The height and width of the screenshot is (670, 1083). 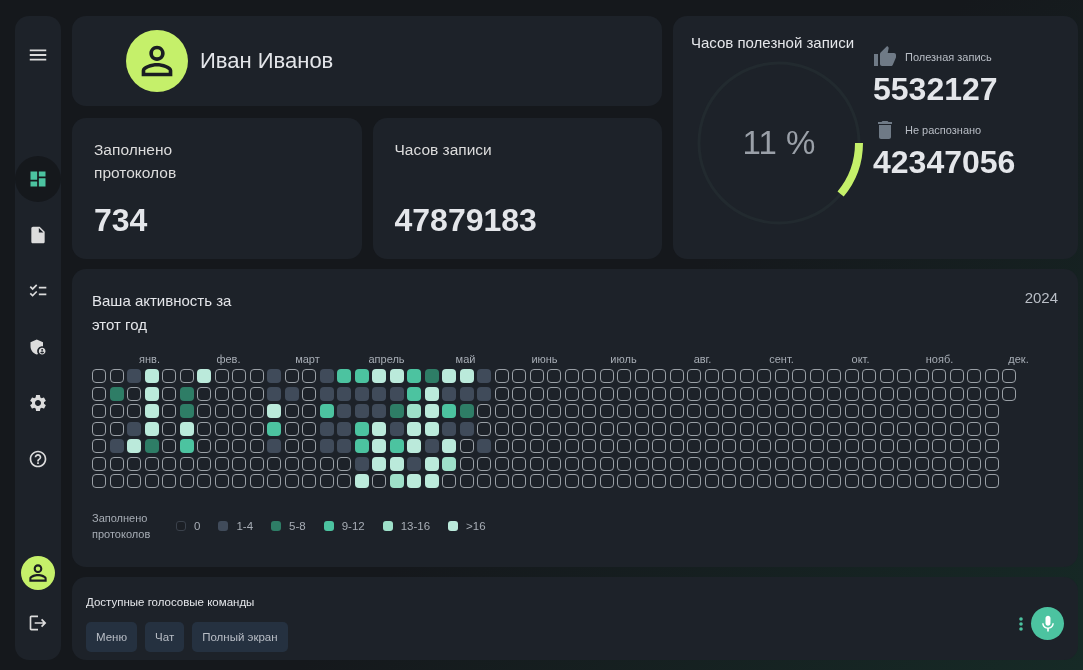 I want to click on card-title: Часов полезной записи, so click(x=773, y=42).